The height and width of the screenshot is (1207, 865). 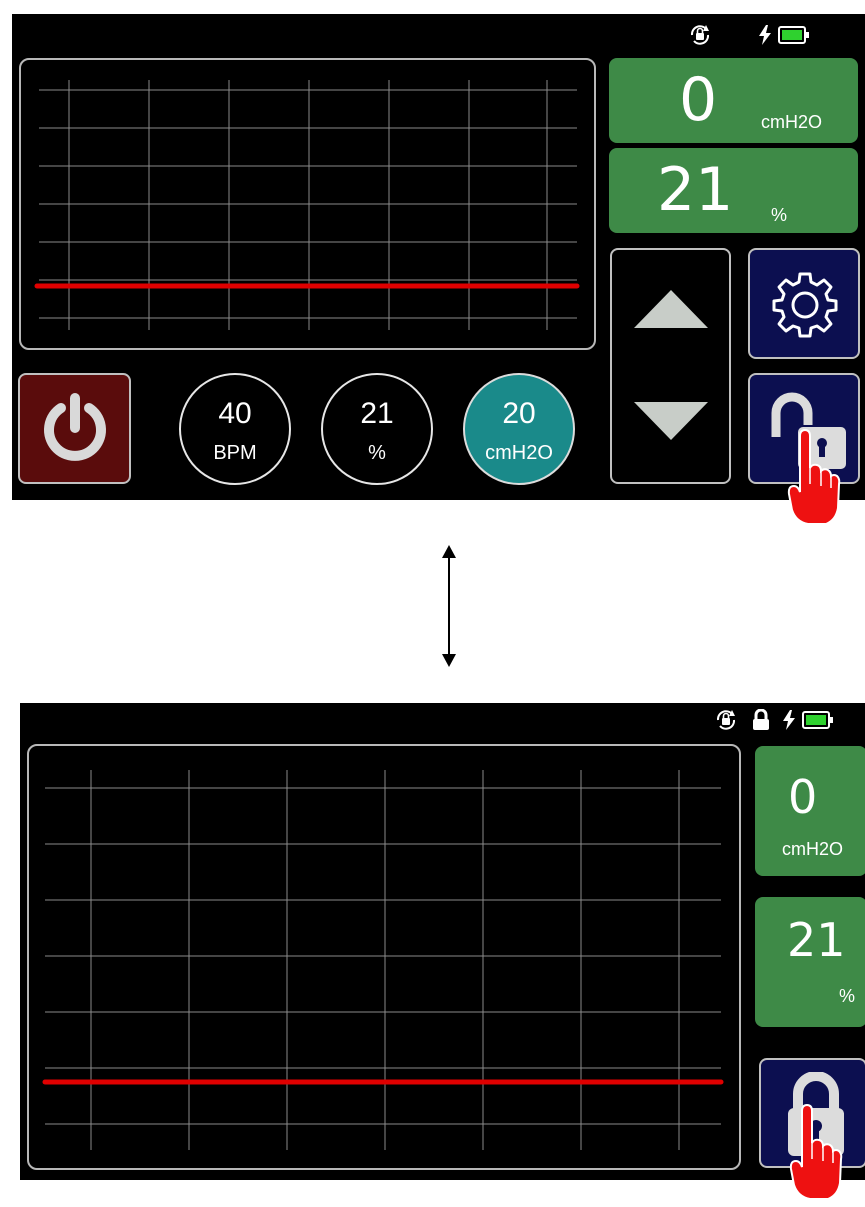 I want to click on power-button, so click(x=74, y=428).